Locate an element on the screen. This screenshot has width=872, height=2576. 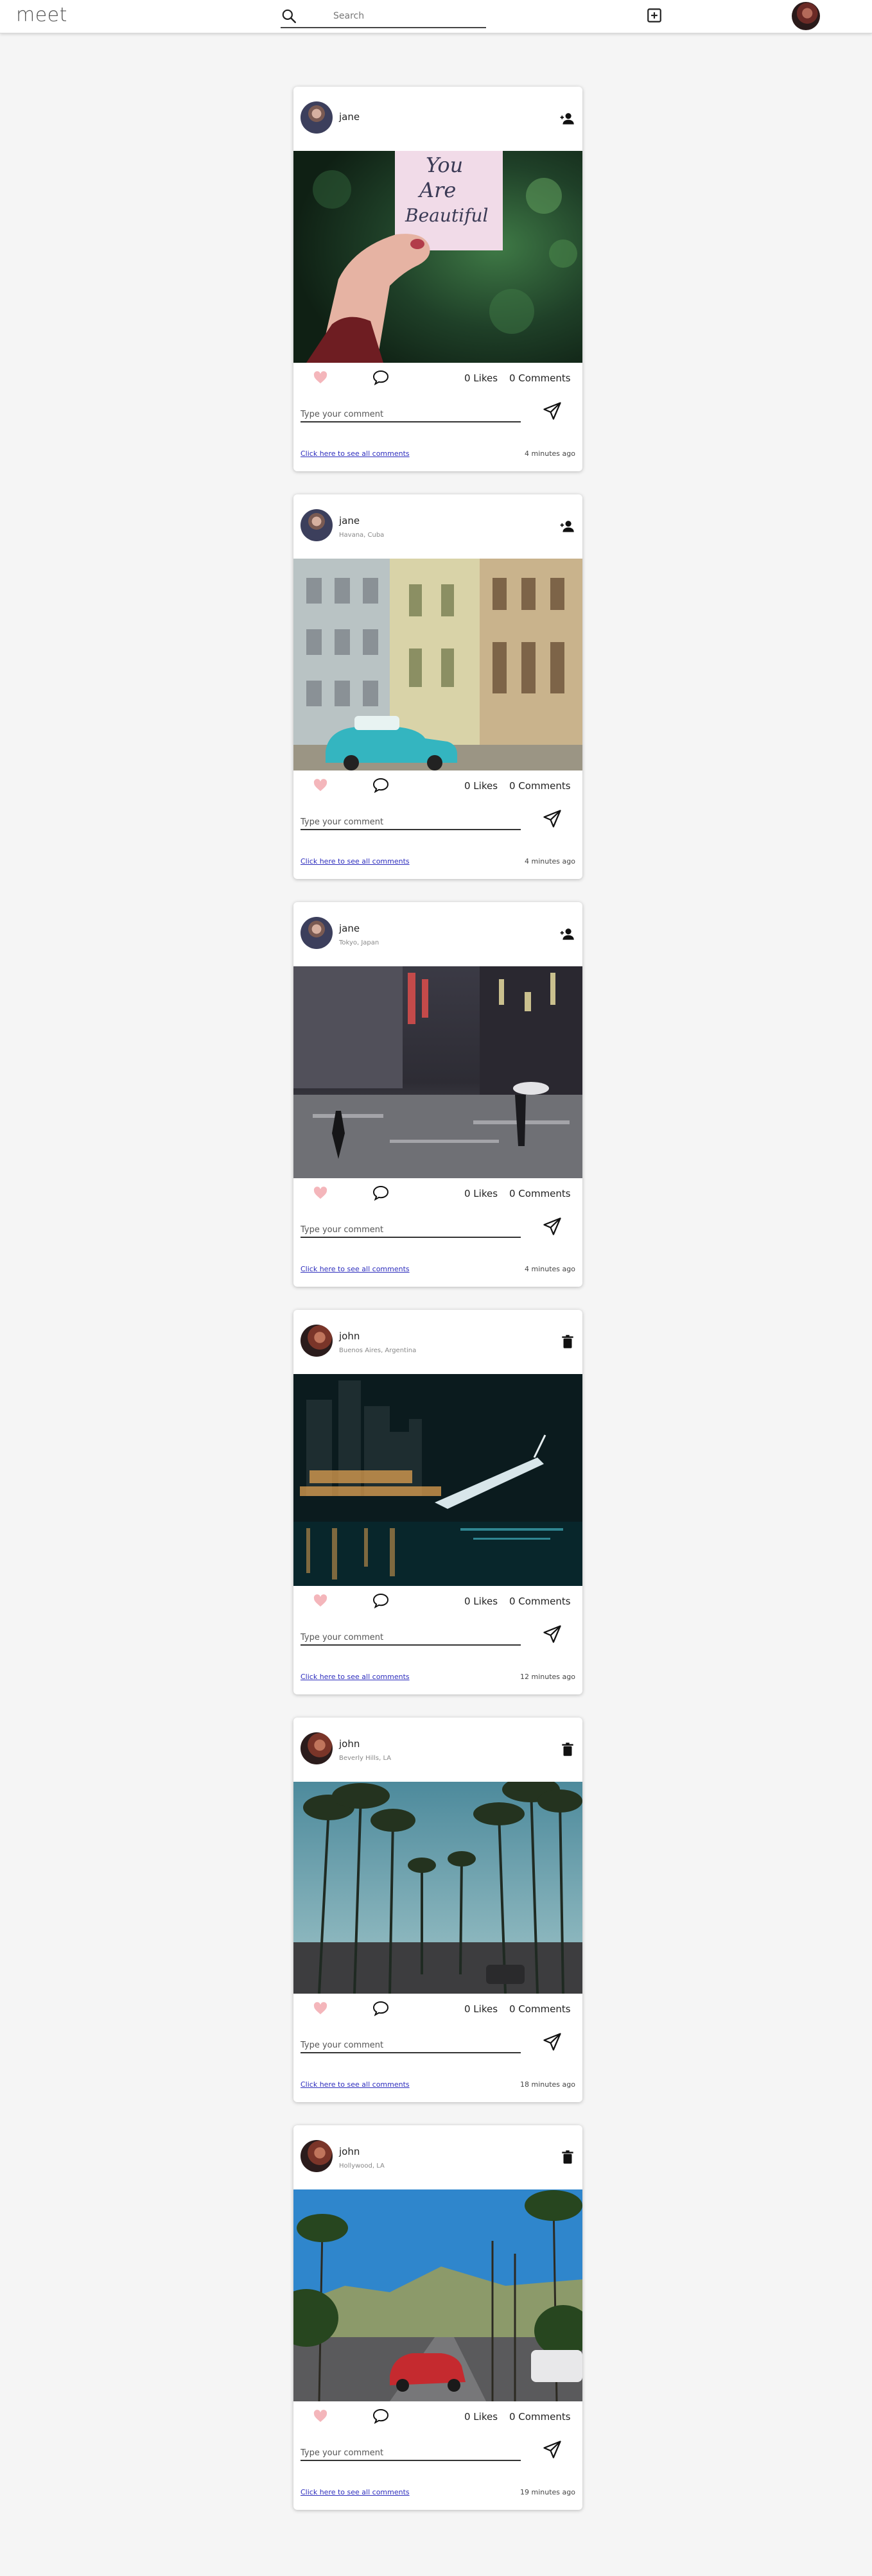
post-location: Havana, Cuba is located at coordinates (362, 535).